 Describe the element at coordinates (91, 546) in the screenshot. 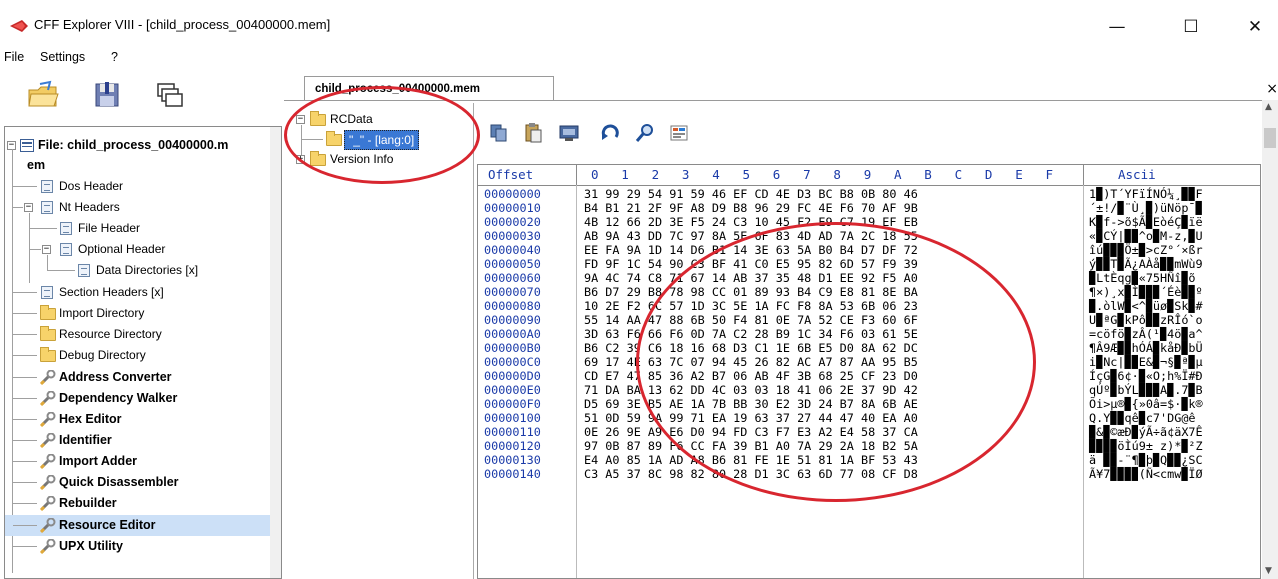

I see `tree-label: UPX Utility` at that location.